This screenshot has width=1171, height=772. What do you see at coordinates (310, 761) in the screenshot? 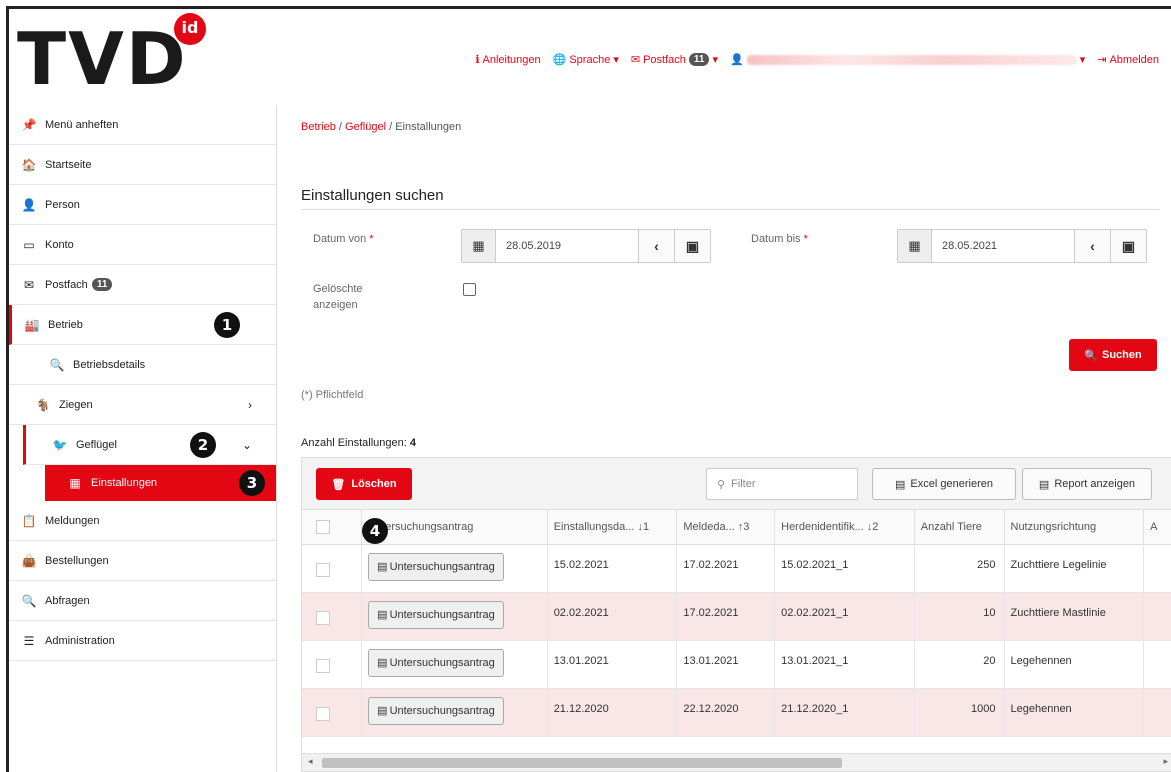
I see `scroll-left-icon: ◂` at bounding box center [310, 761].